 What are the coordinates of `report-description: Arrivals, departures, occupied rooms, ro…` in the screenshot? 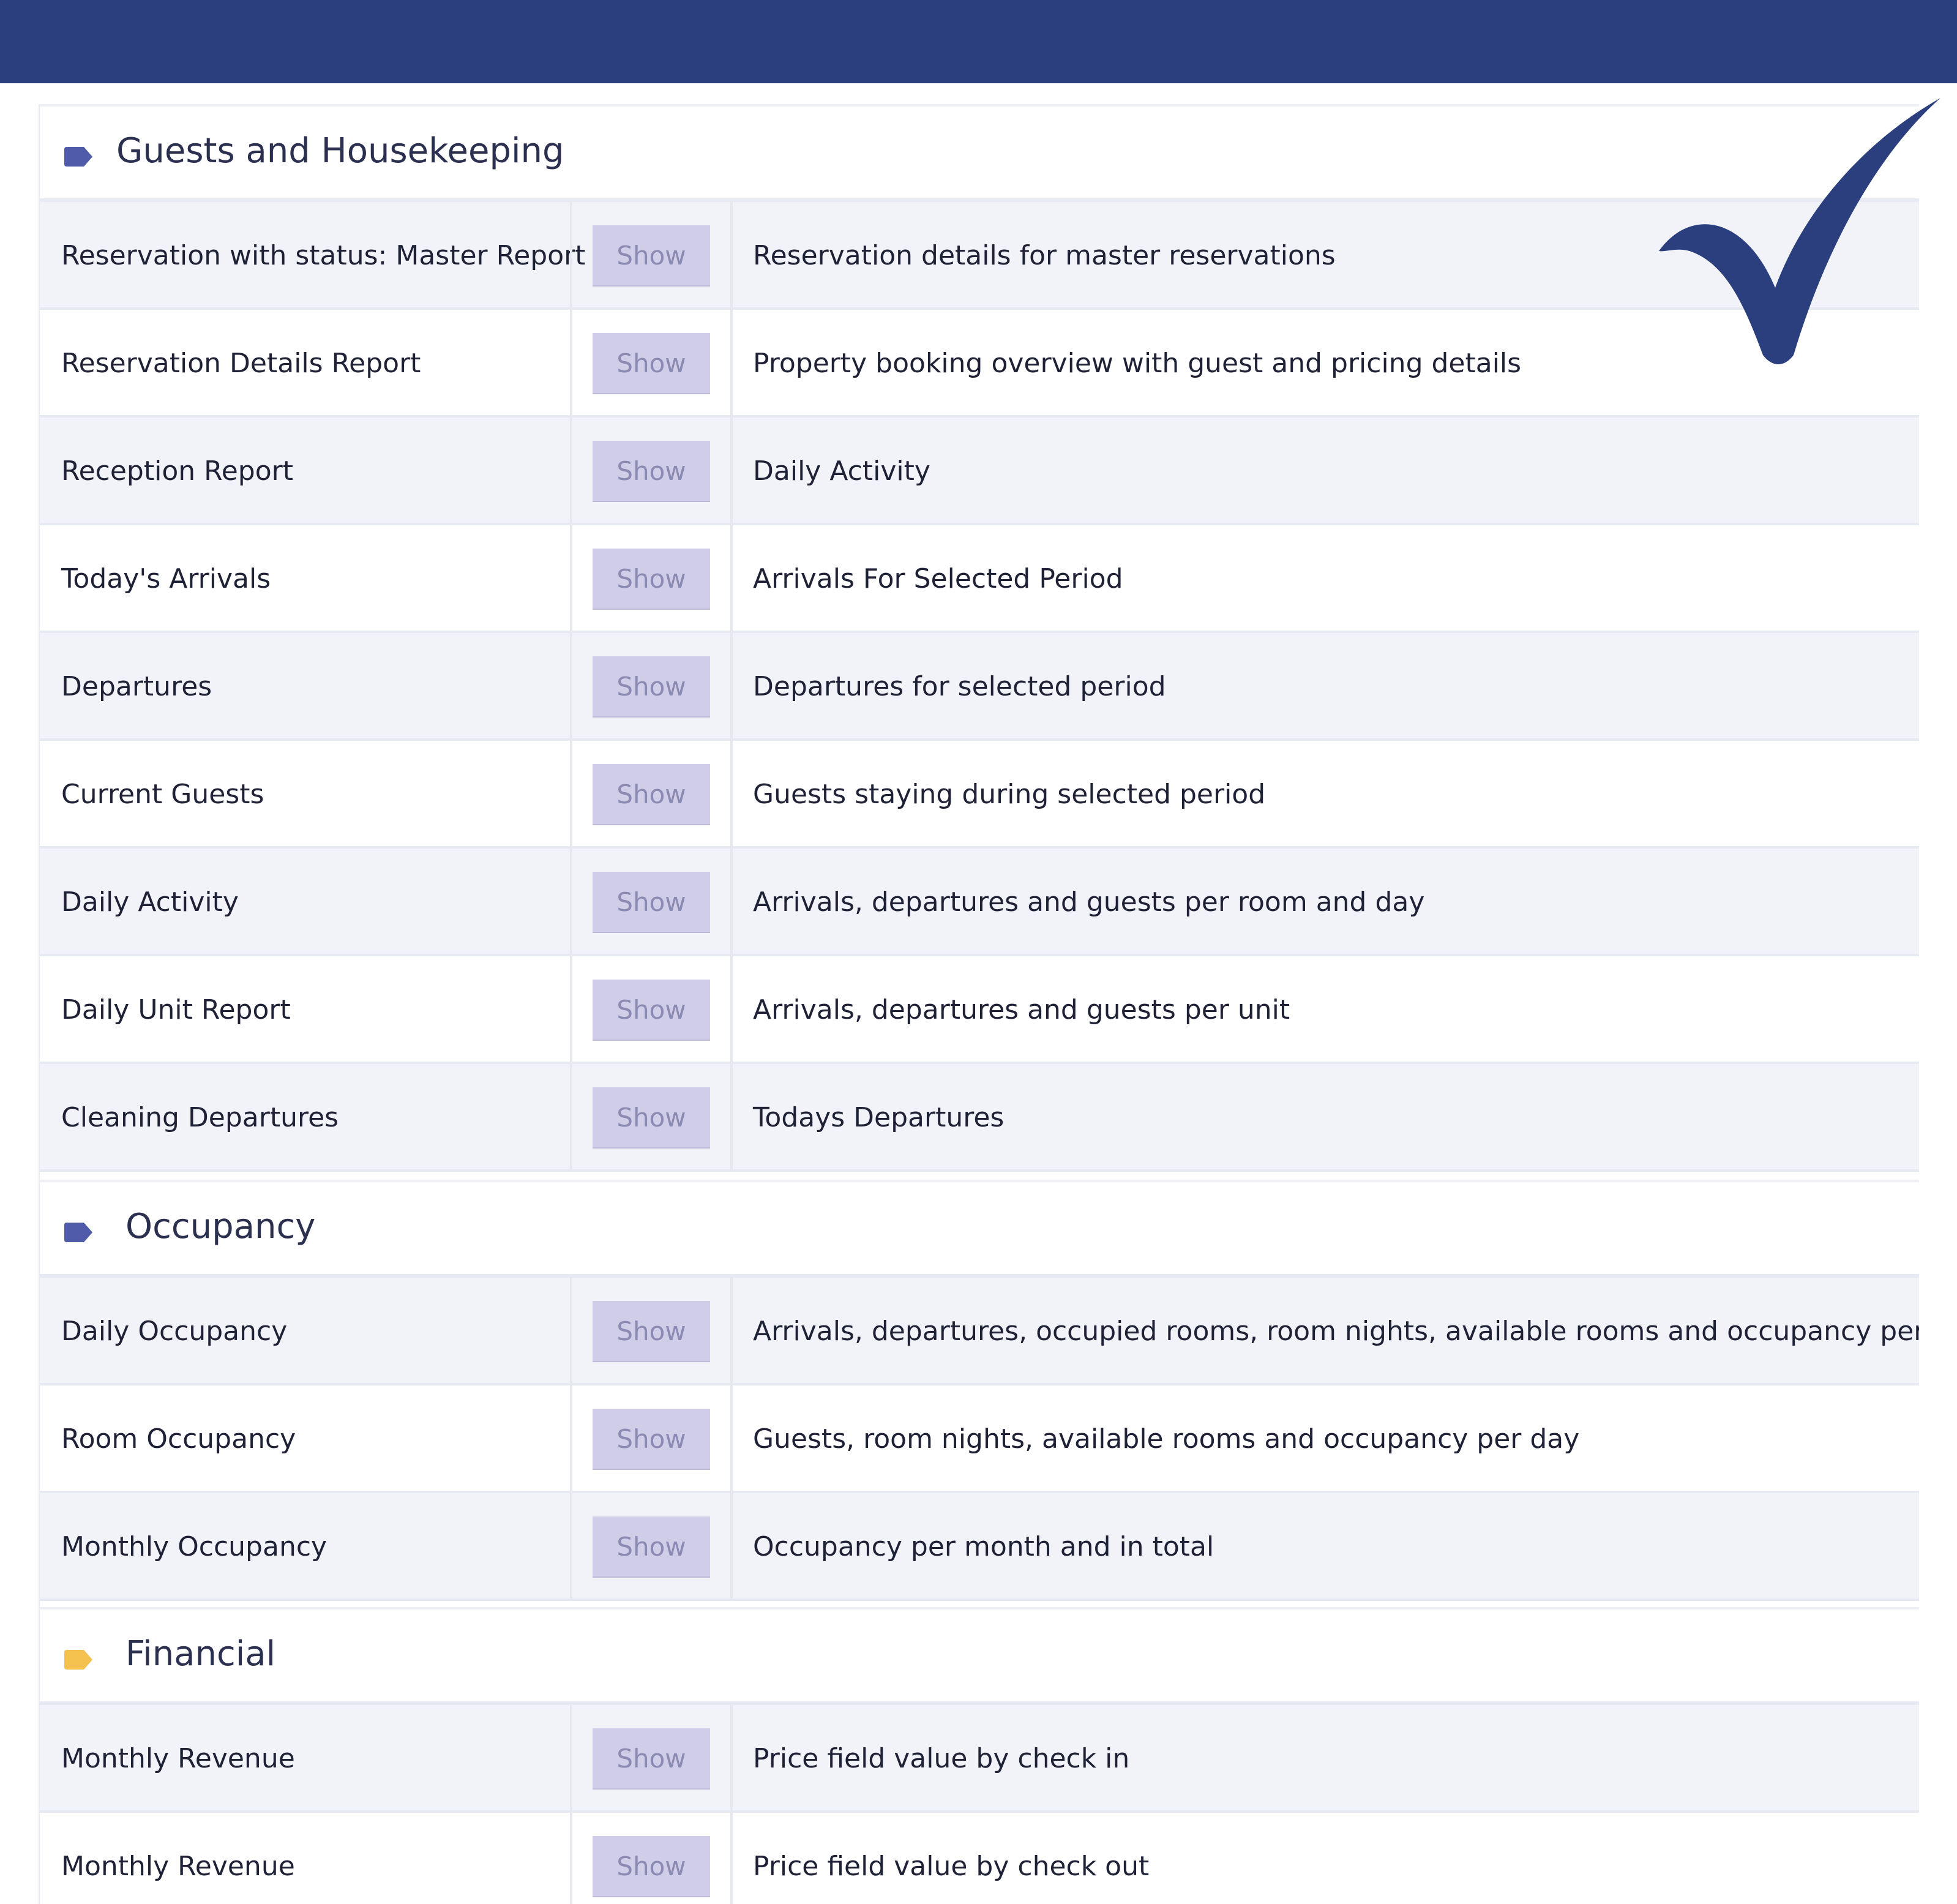 It's located at (1336, 1331).